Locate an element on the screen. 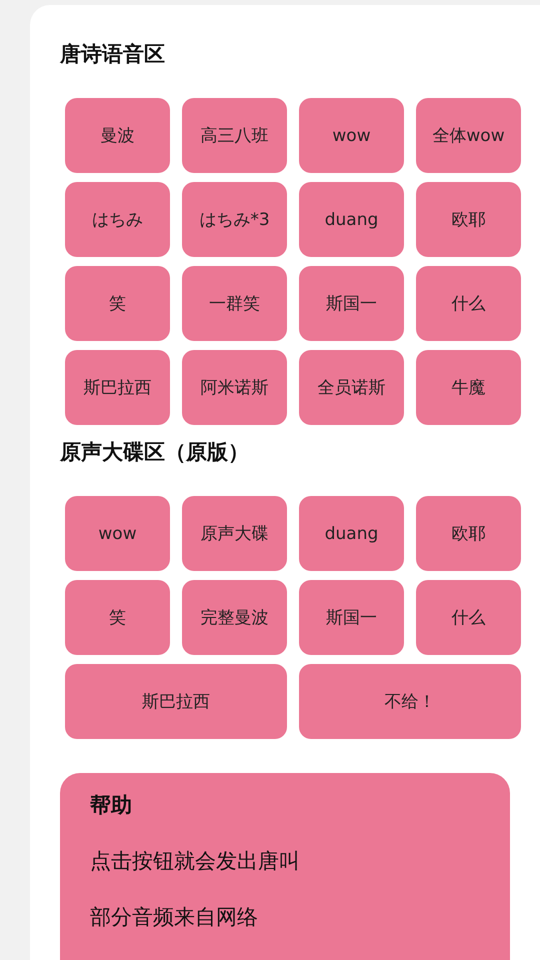 This screenshot has height=960, width=540. help-text: 点击按钮就会发出唐叫 is located at coordinates (195, 861).